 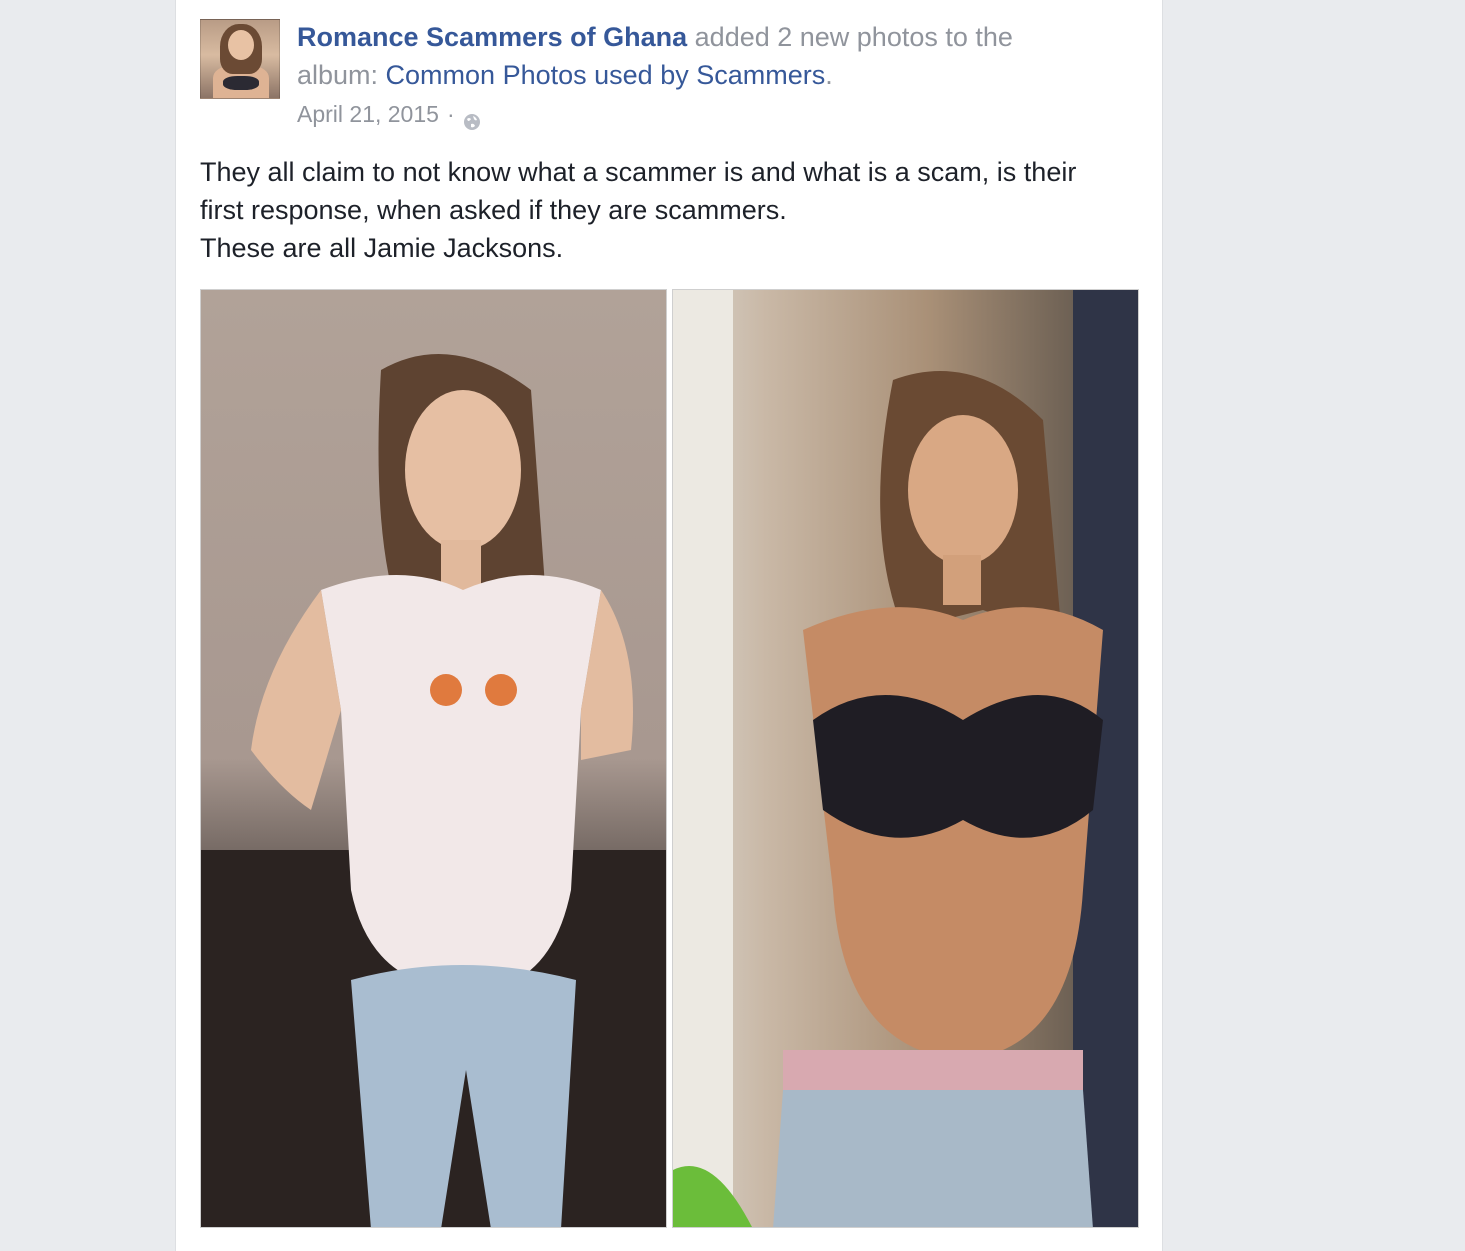 I want to click on post-meta: April 21, 2015 ·, so click(x=389, y=114).